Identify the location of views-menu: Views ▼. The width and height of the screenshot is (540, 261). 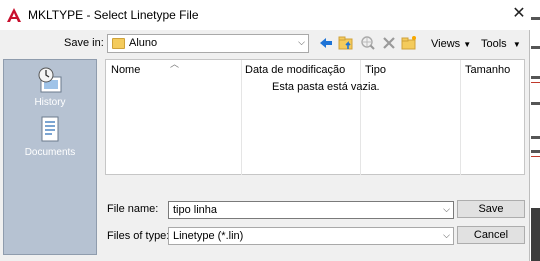
(451, 44).